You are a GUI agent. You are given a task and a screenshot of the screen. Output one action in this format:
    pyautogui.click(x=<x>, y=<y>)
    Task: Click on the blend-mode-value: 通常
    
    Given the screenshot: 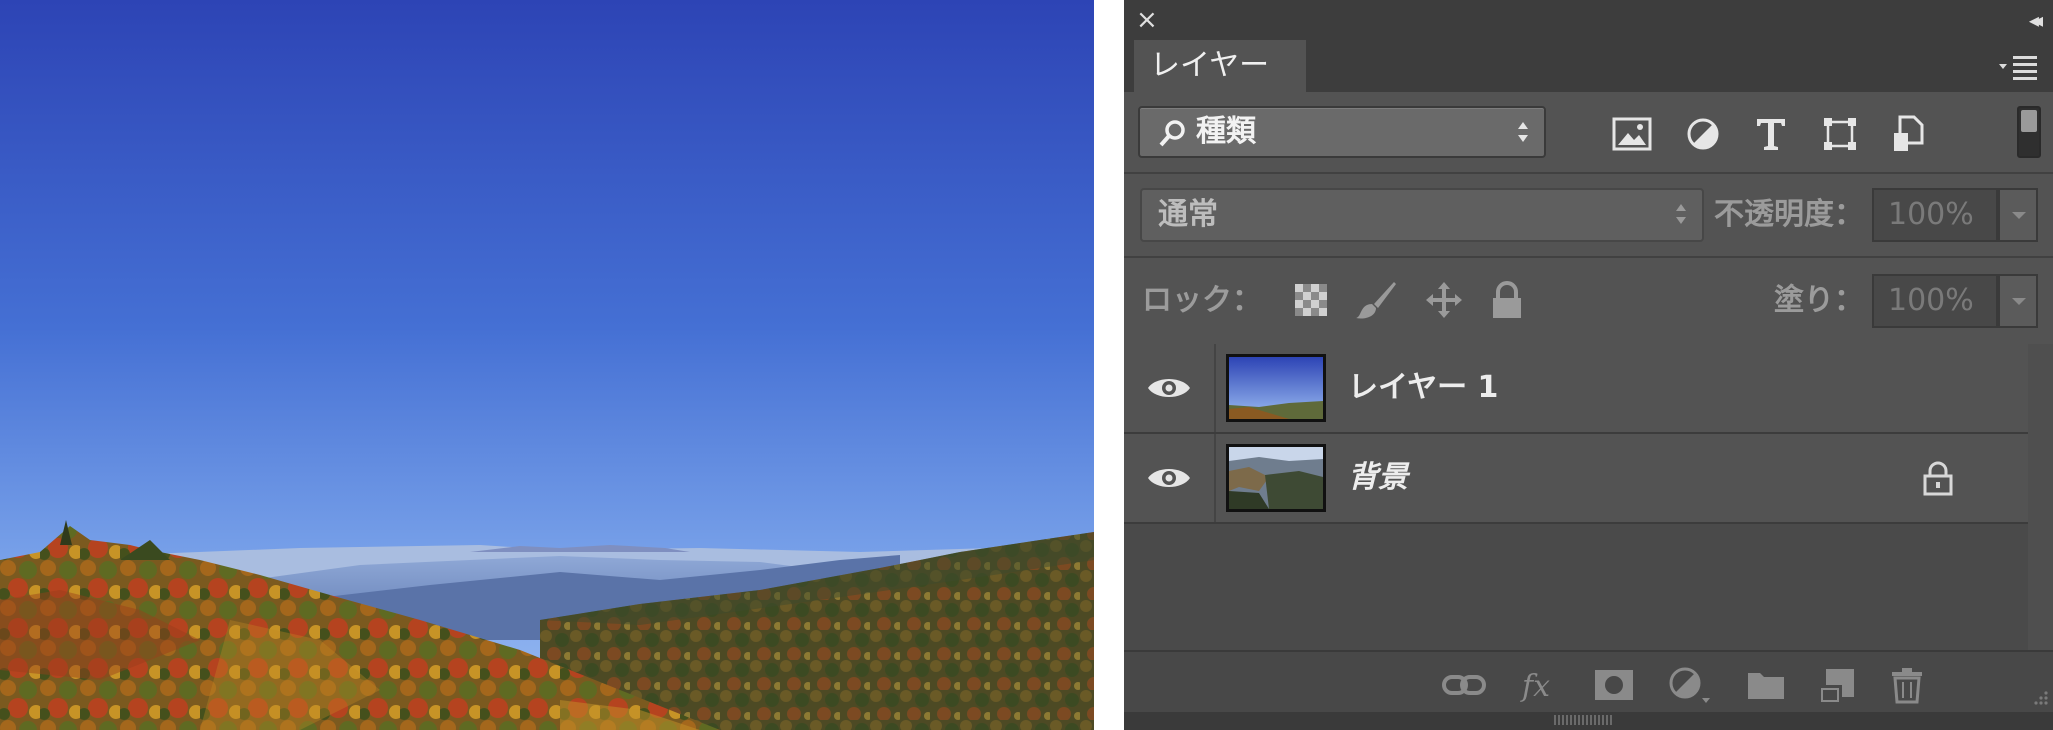 What is the action you would take?
    pyautogui.click(x=1188, y=214)
    